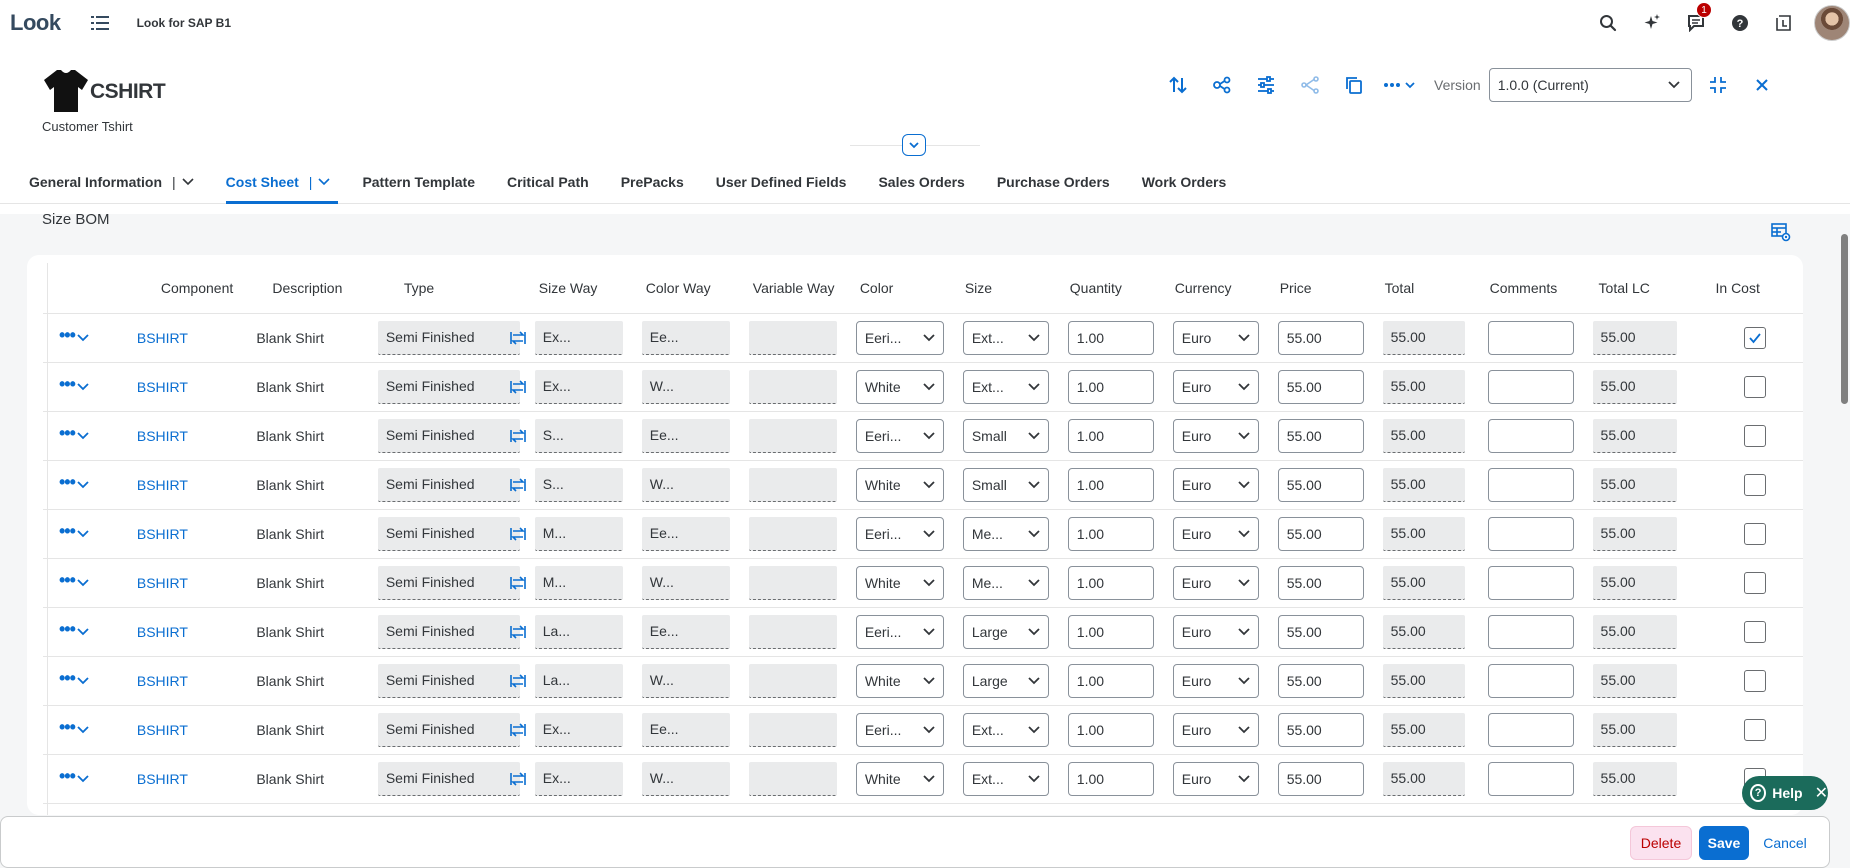 This screenshot has width=1850, height=868. Describe the element at coordinates (1400, 85) in the screenshot. I see `more-icon` at that location.